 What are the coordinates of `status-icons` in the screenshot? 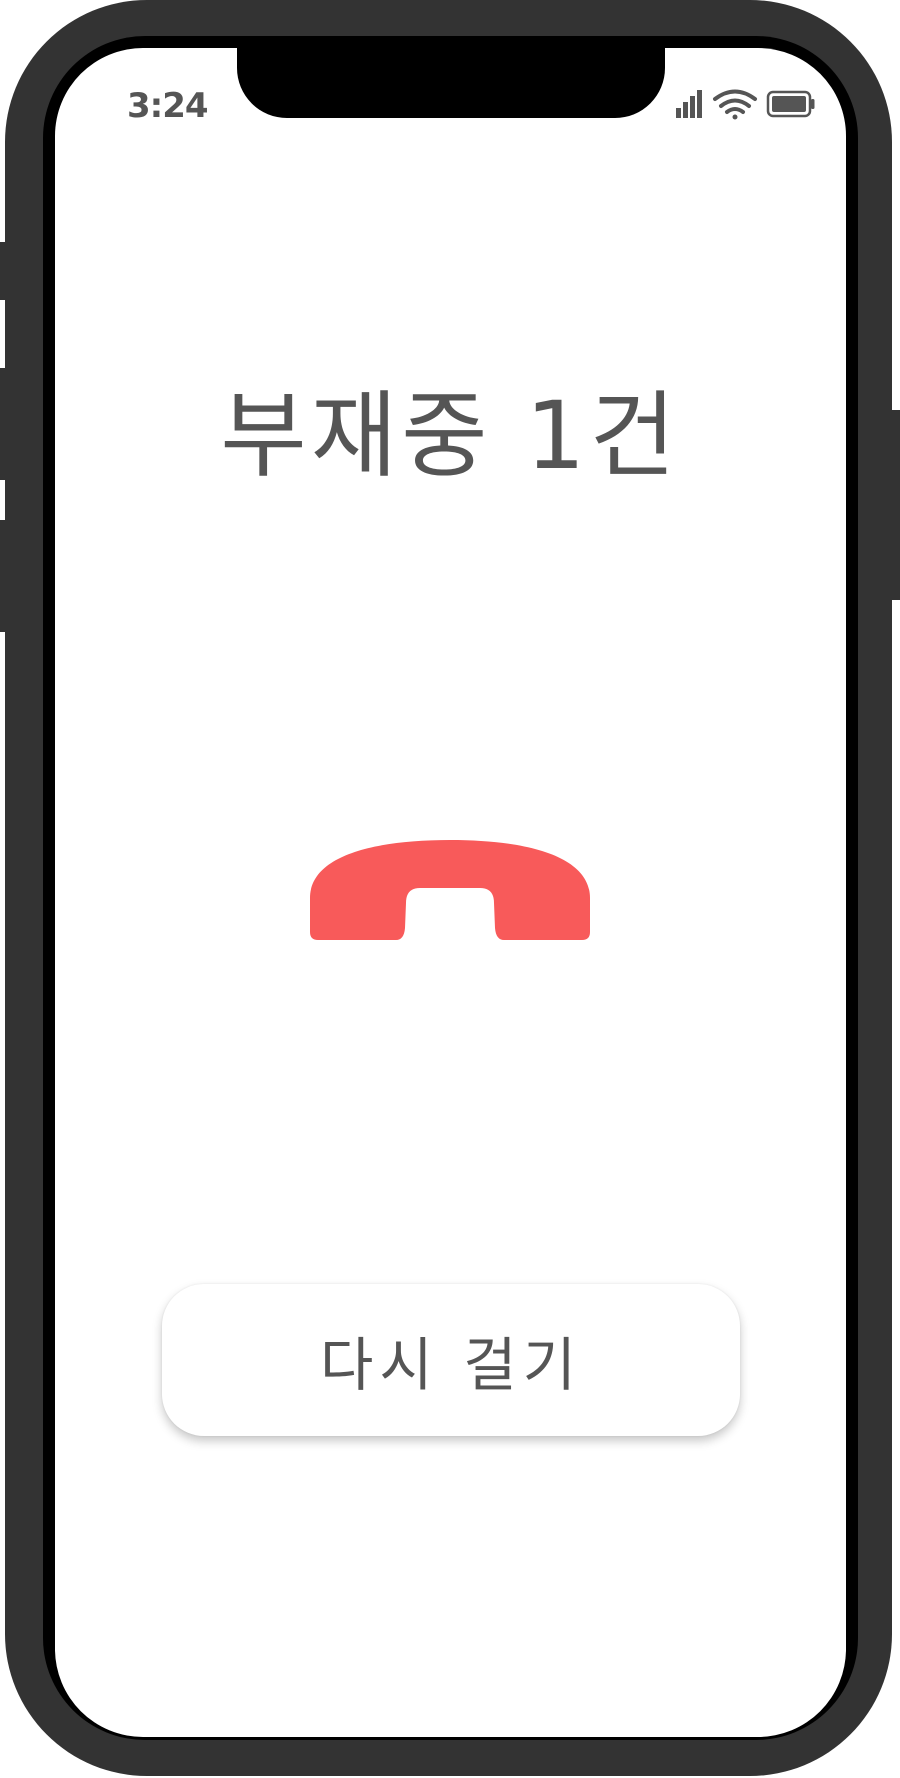 It's located at (745, 104).